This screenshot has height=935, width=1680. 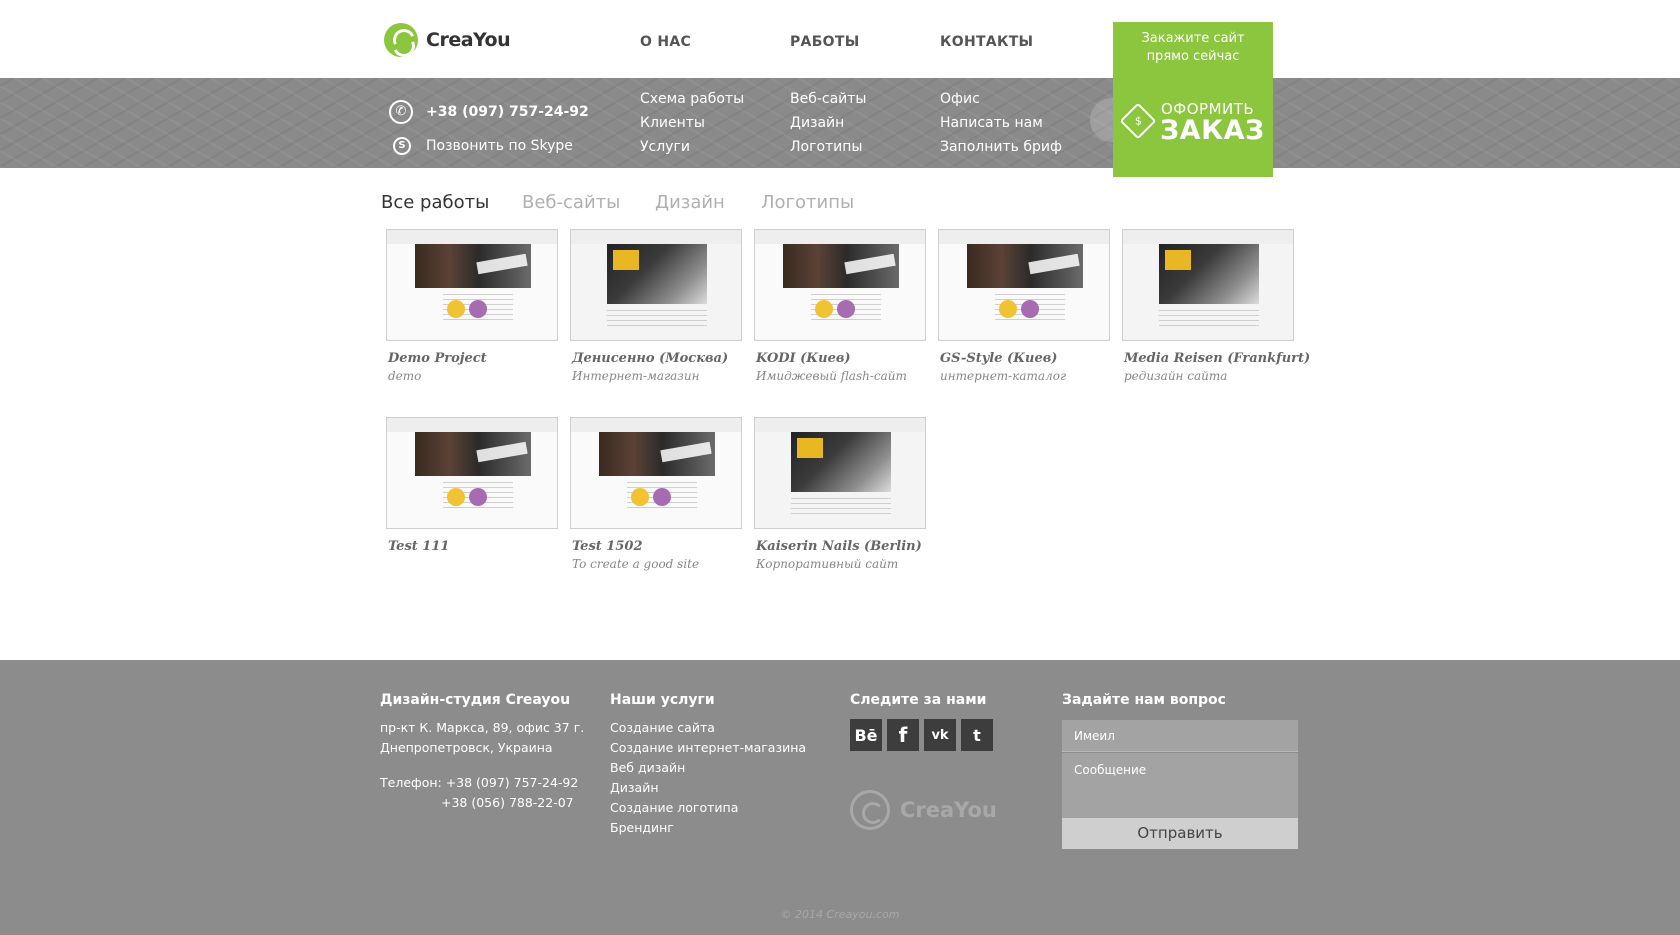 What do you see at coordinates (977, 735) in the screenshot?
I see `twitter-icon: t` at bounding box center [977, 735].